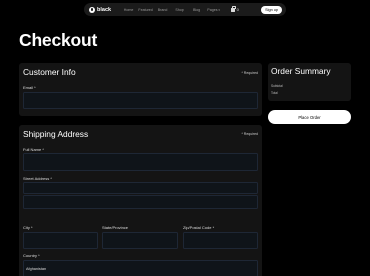 Image resolution: width=370 pixels, height=276 pixels. Describe the element at coordinates (33, 149) in the screenshot. I see `full-name-label: Full Name *` at that location.